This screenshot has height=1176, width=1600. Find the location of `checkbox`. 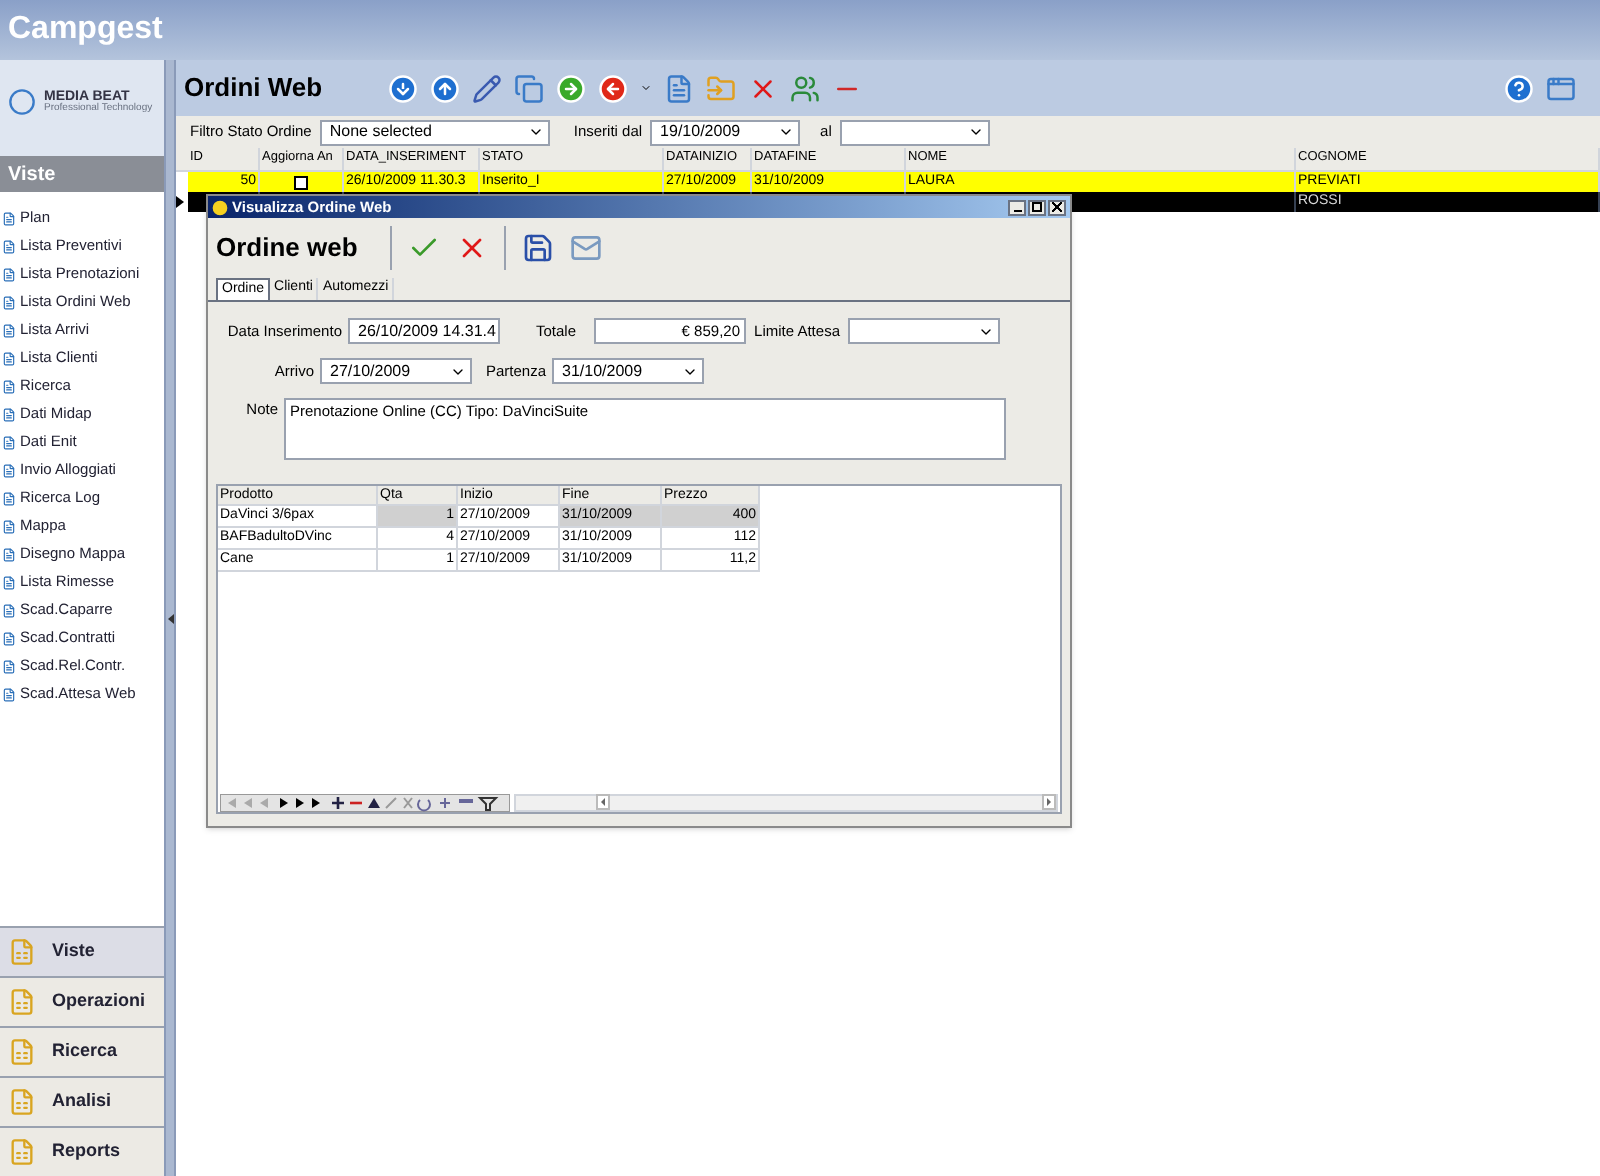

checkbox is located at coordinates (301, 182).